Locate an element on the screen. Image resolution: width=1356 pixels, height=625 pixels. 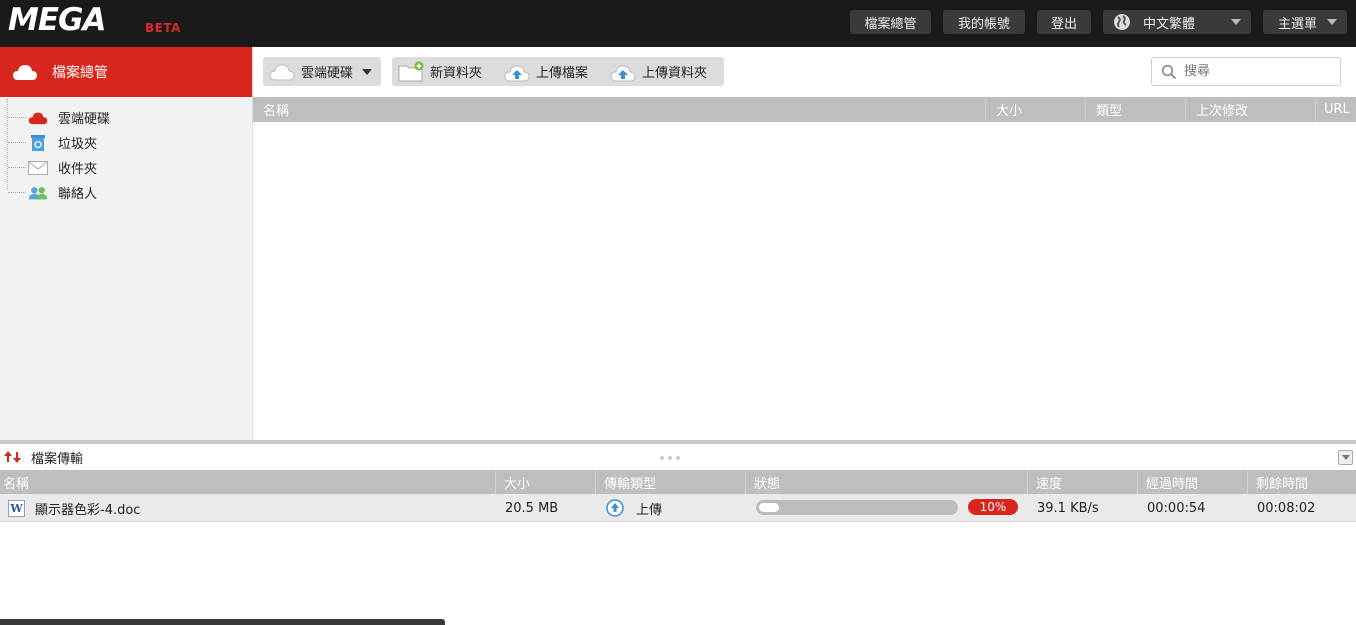
column-header-modified: 上次修改 is located at coordinates (1251, 109).